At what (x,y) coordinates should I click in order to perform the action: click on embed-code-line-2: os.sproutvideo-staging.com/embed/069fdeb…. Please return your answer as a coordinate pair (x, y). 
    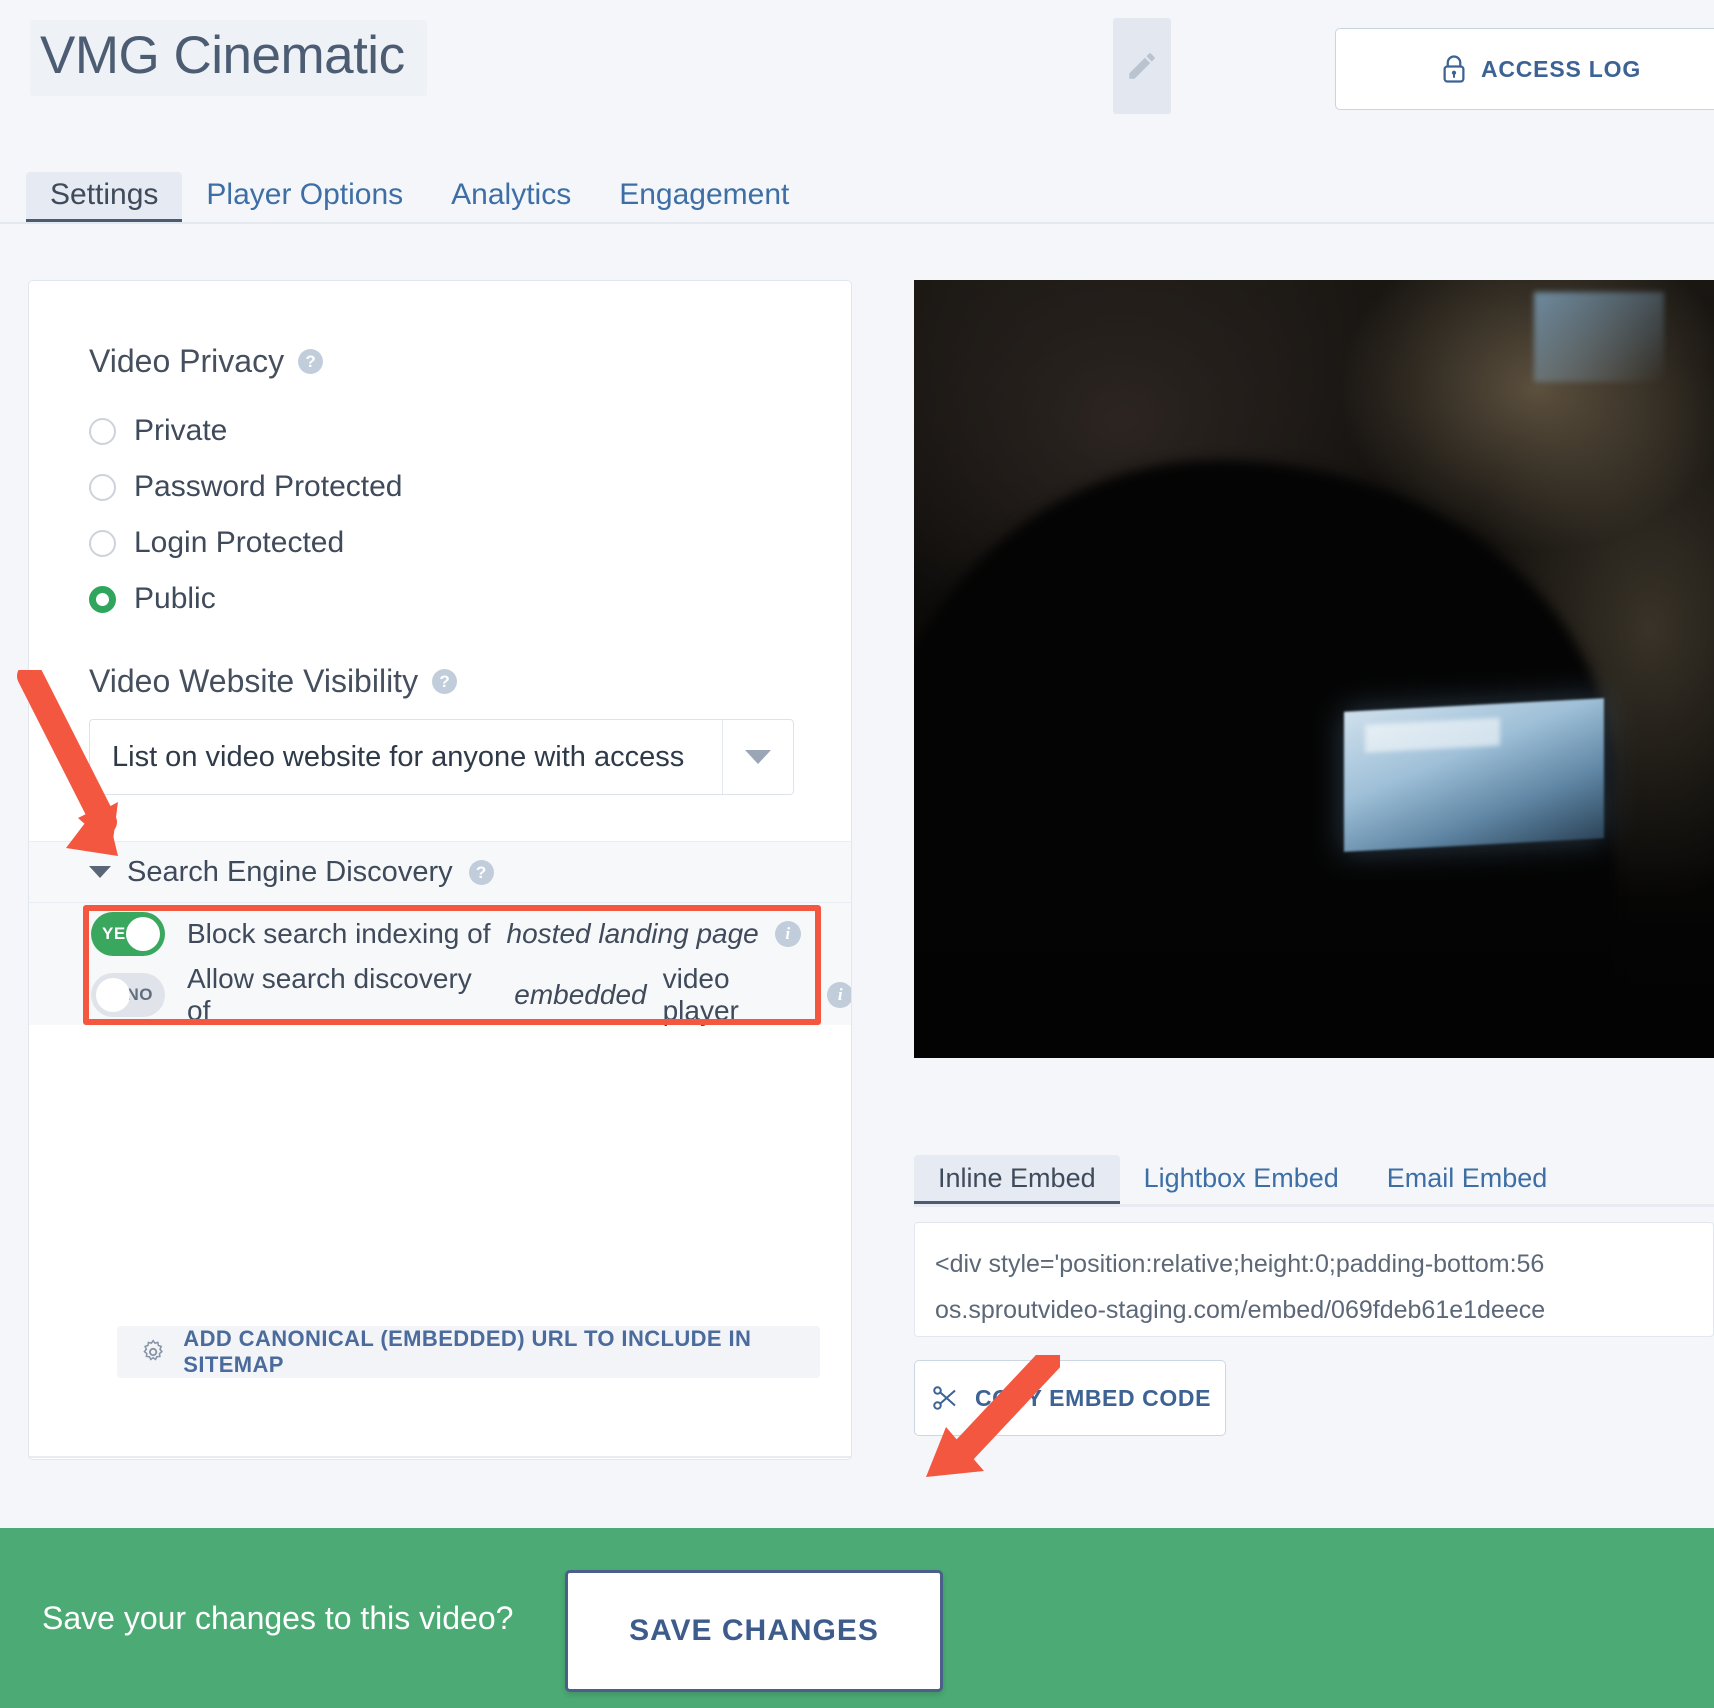
    Looking at the image, I should click on (1240, 1310).